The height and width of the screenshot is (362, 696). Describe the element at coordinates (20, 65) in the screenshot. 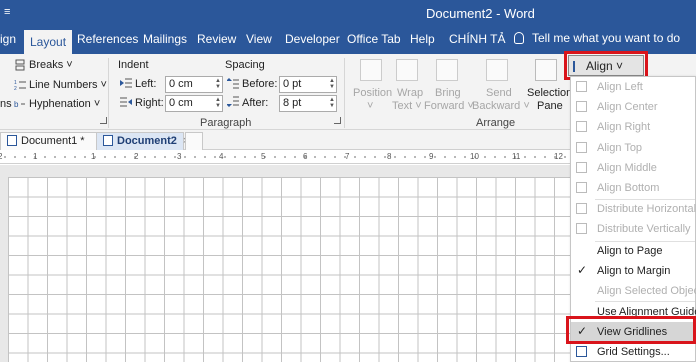

I see `breaks-icon` at that location.